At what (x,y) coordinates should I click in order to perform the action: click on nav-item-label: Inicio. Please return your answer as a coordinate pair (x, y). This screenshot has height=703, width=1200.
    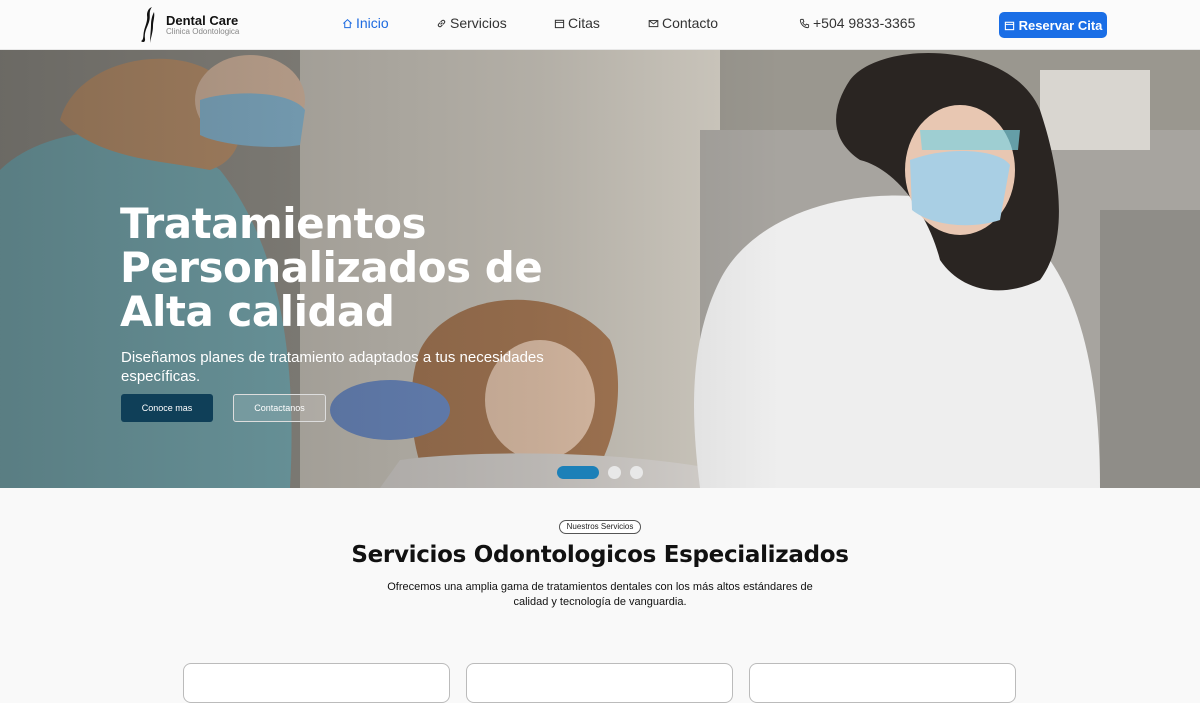
    Looking at the image, I should click on (372, 23).